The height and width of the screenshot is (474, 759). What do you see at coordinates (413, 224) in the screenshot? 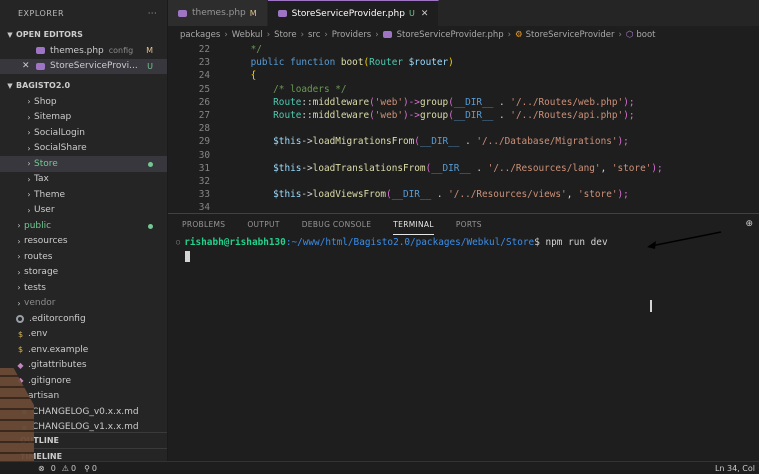
I see `tab-terminal: TERMINAL` at bounding box center [413, 224].